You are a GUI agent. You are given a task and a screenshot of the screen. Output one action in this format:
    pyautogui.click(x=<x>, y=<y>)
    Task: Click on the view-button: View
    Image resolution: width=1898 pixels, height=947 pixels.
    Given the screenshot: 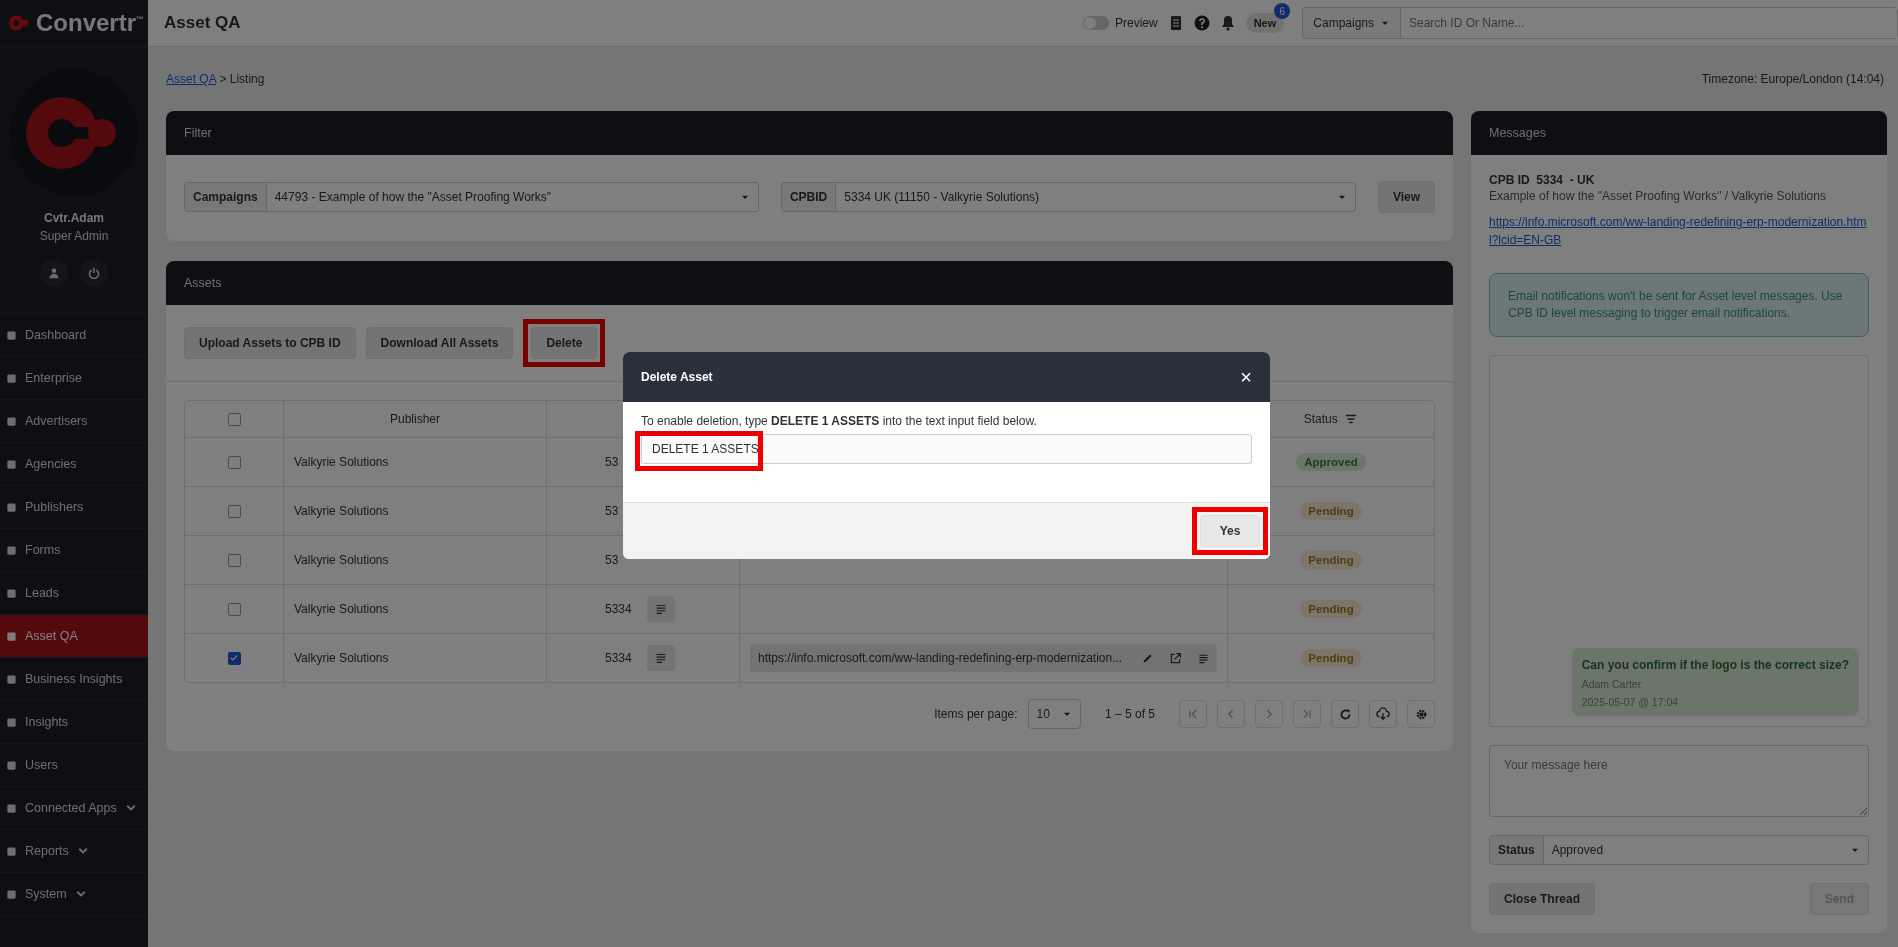 What is the action you would take?
    pyautogui.click(x=1406, y=197)
    